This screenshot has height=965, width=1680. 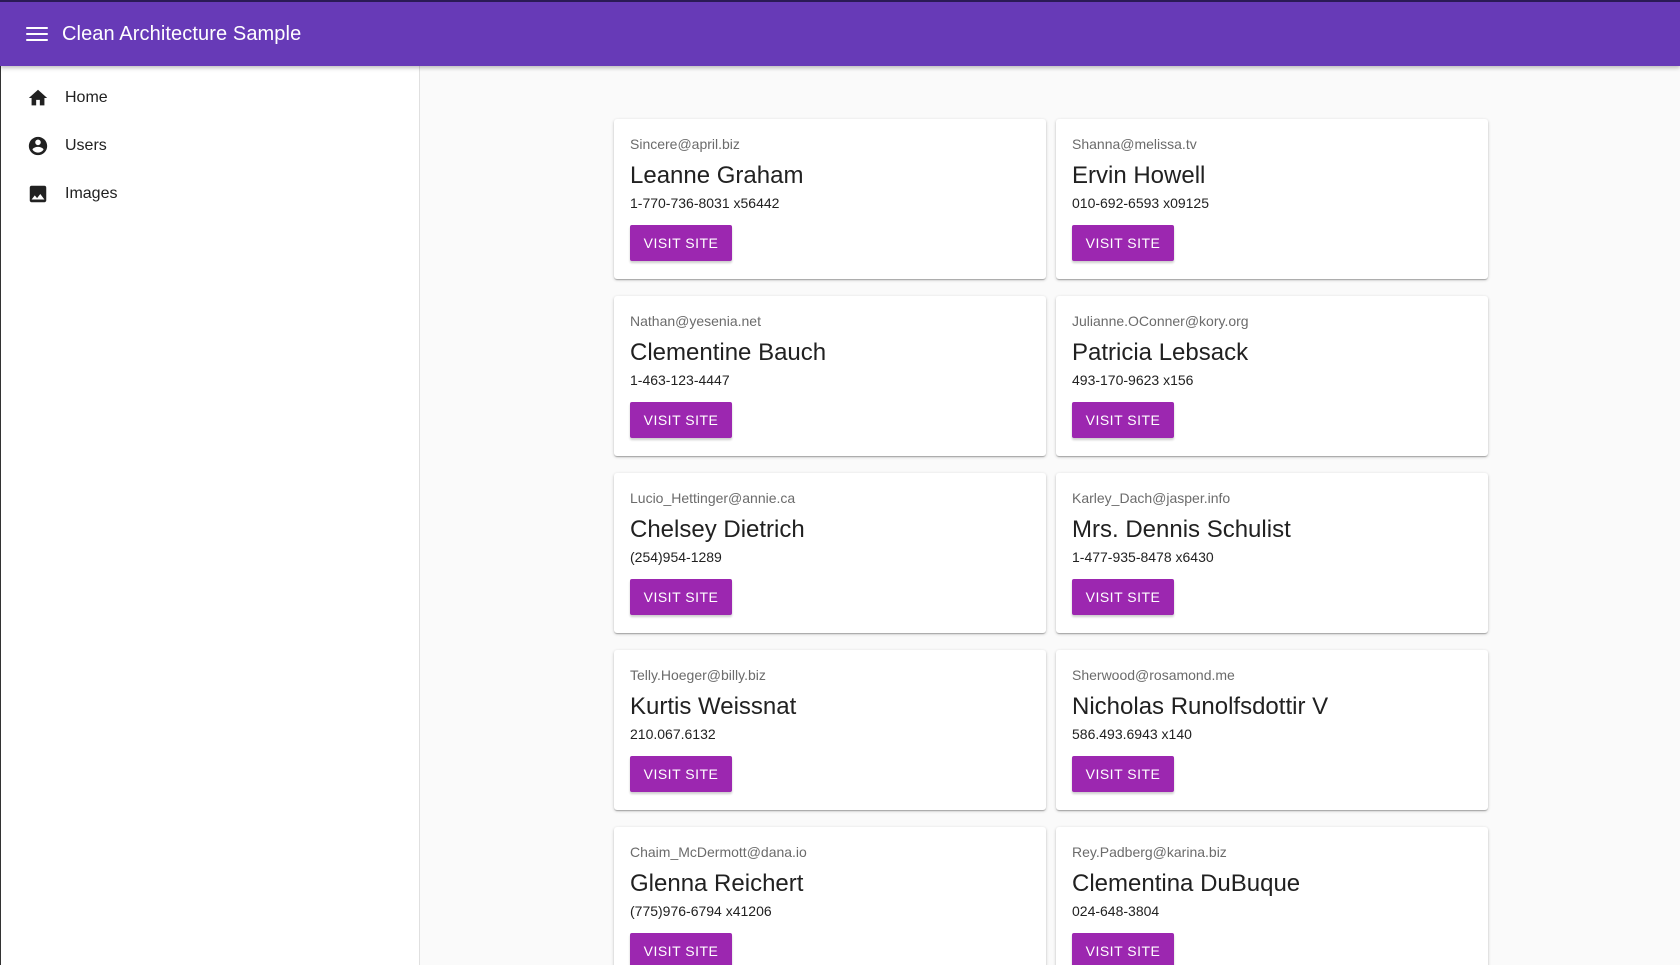 What do you see at coordinates (717, 883) in the screenshot?
I see `user-name: Glenna Reichert` at bounding box center [717, 883].